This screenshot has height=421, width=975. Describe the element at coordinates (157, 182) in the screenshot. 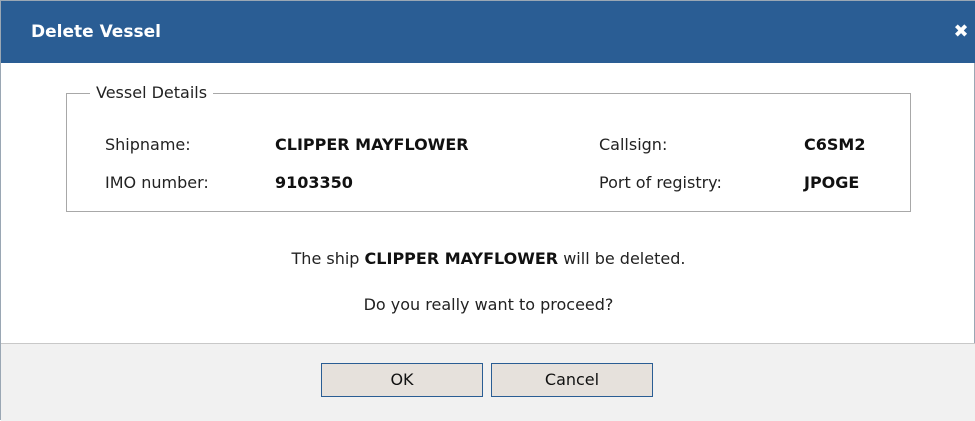

I see `imo-number-label: IMO number:` at that location.